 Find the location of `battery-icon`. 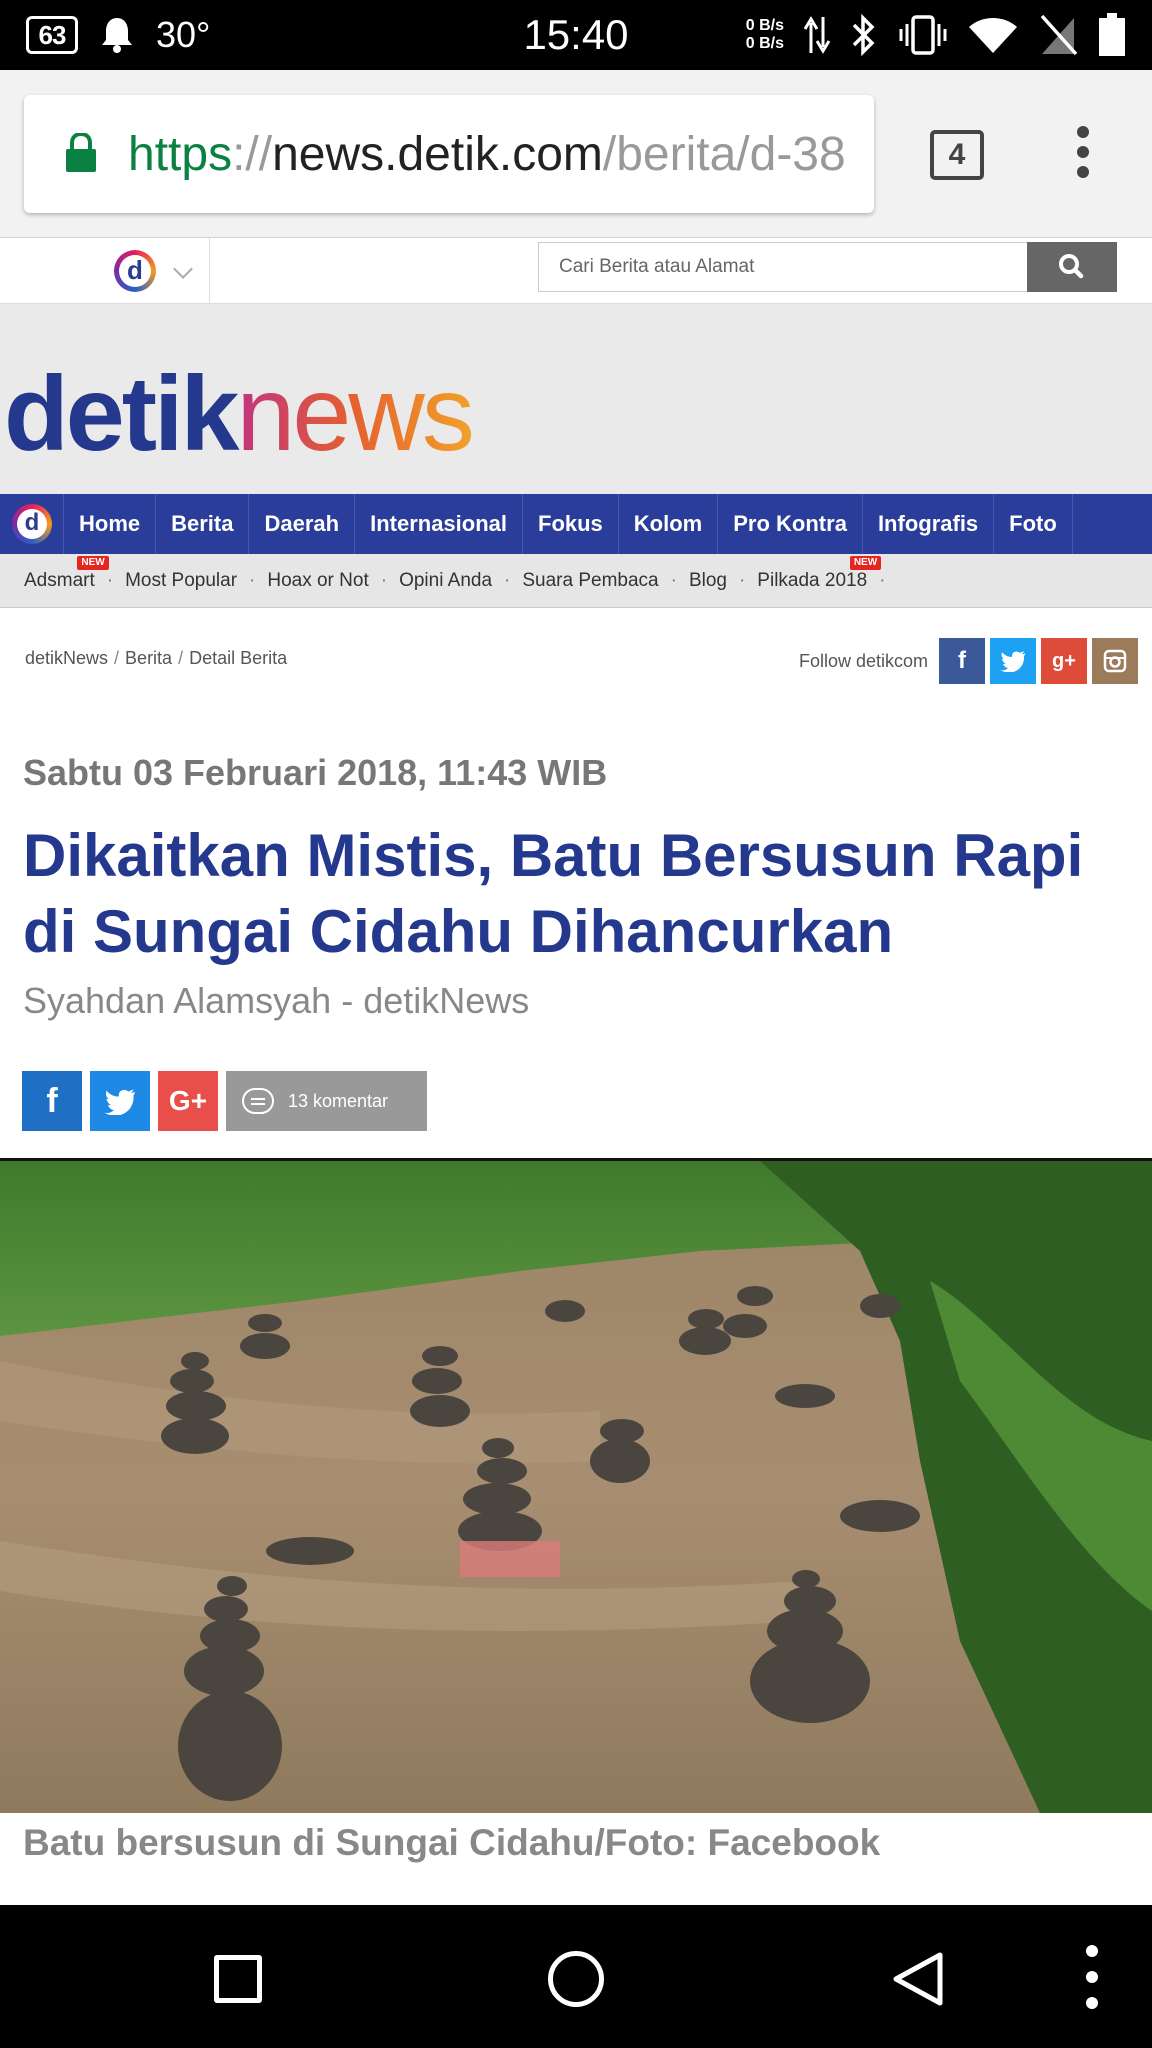

battery-icon is located at coordinates (1112, 34).